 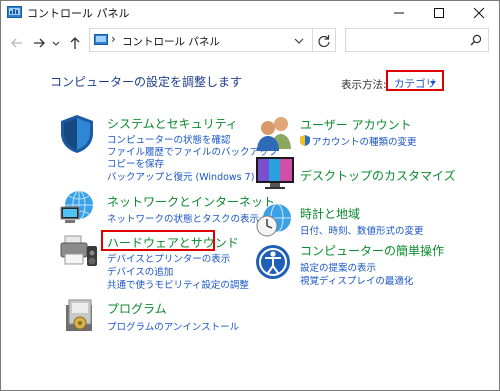 I want to click on link-recommended-settings: 設定の提案の表示, so click(x=338, y=267).